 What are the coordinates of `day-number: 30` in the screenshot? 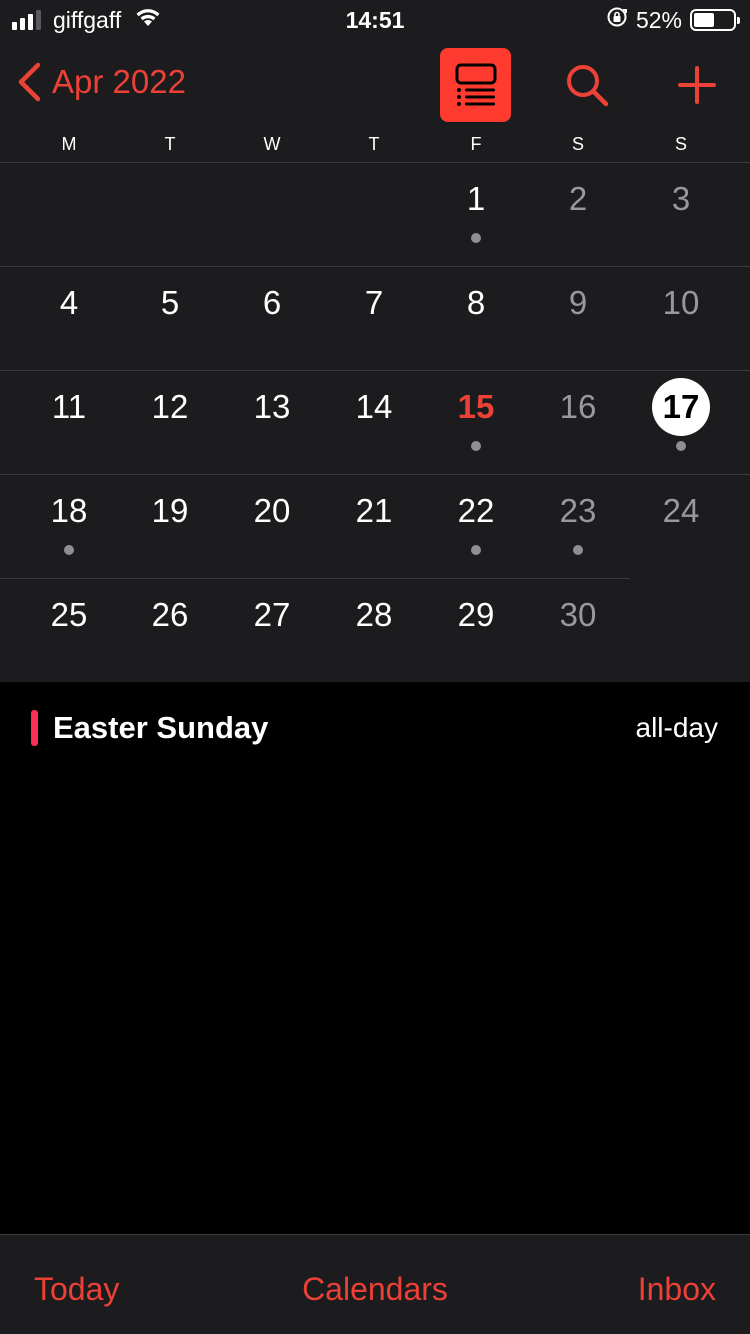 It's located at (578, 614).